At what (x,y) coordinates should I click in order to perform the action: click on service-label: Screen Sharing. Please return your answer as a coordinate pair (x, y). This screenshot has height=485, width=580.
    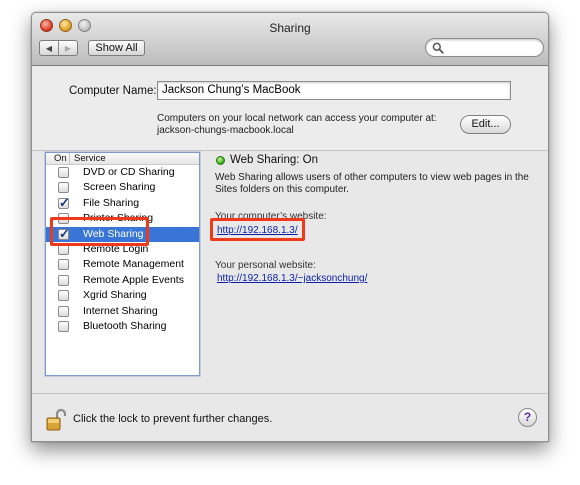
    Looking at the image, I should click on (119, 187).